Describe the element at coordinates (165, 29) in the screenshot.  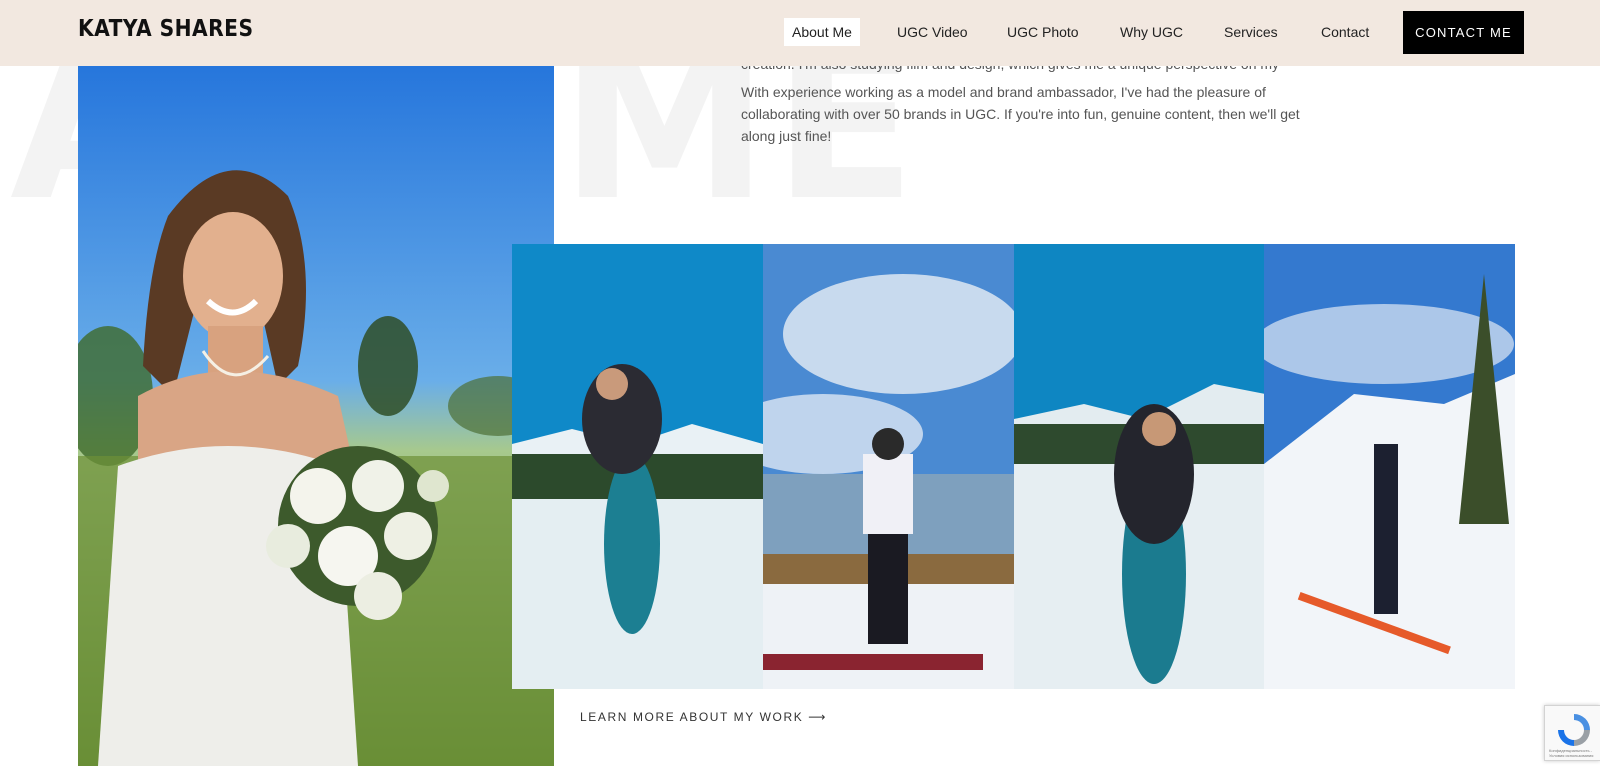
I see `site-logo: KATYA SHARES` at that location.